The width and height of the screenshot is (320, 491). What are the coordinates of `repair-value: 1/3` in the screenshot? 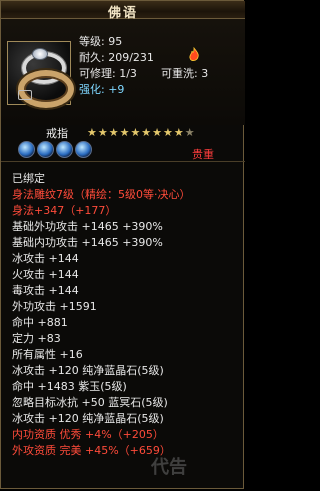 It's located at (128, 73).